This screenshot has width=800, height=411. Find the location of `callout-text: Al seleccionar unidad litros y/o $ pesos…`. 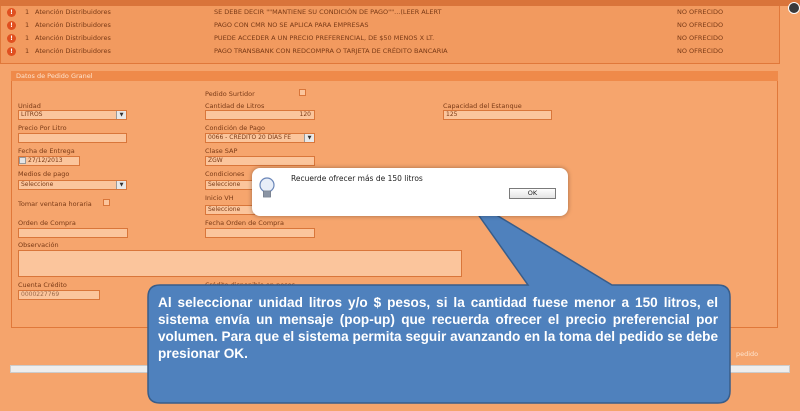

callout-text: Al seleccionar unidad litros y/o $ pesos… is located at coordinates (438, 328).